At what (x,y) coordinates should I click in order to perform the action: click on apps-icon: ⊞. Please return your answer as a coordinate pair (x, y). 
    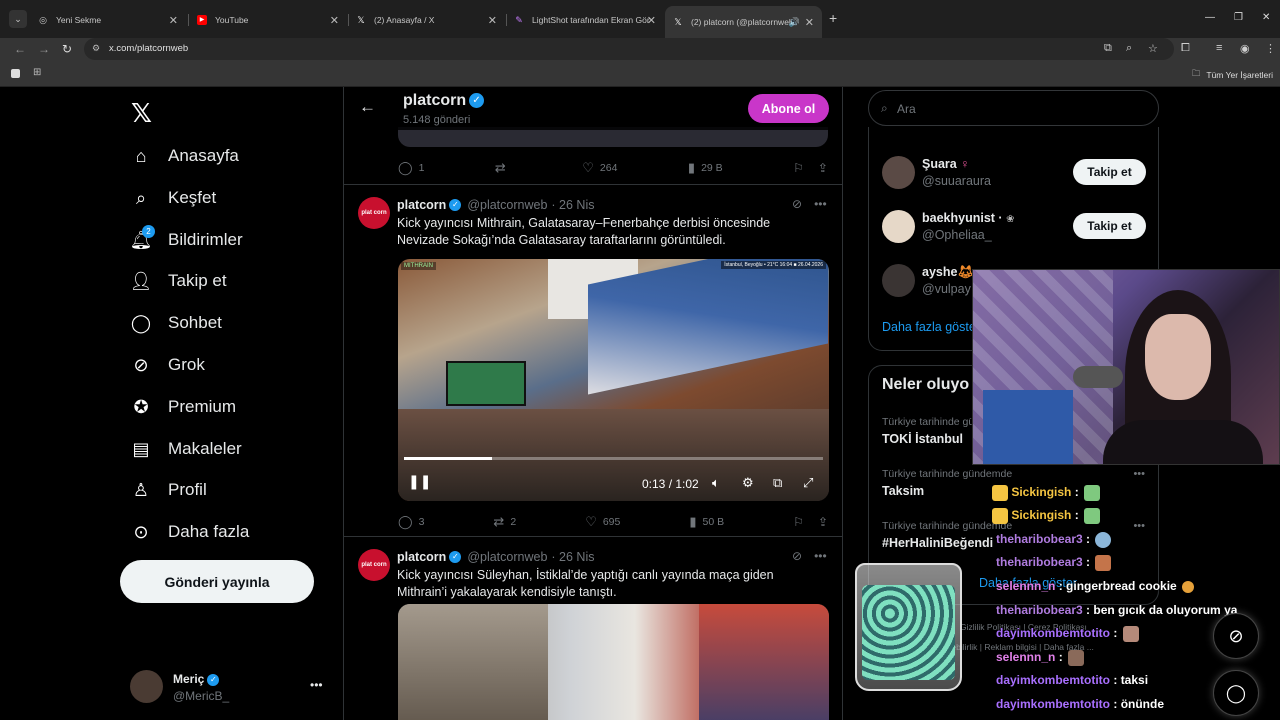
    Looking at the image, I should click on (37, 72).